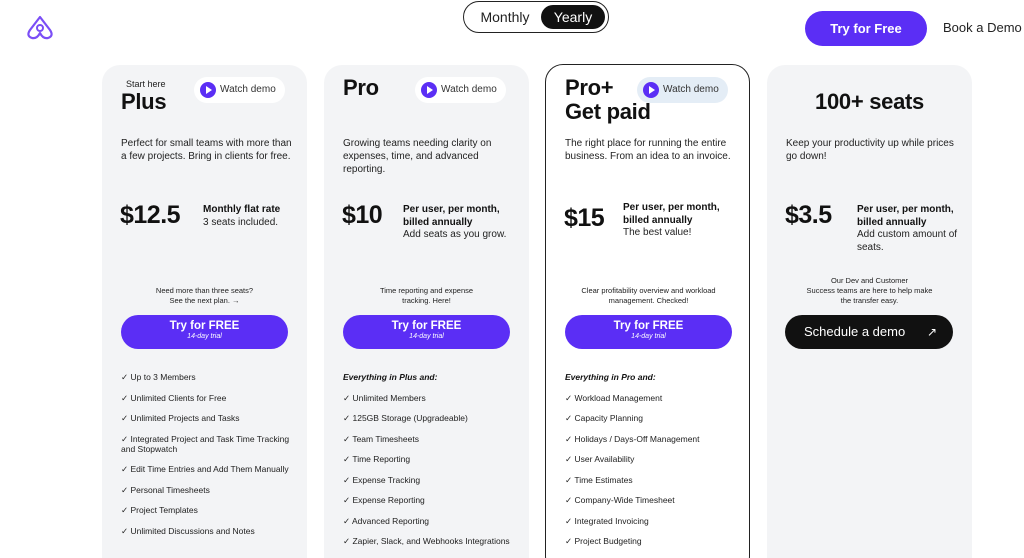 This screenshot has width=1024, height=558. I want to click on plan-price: $10, so click(362, 215).